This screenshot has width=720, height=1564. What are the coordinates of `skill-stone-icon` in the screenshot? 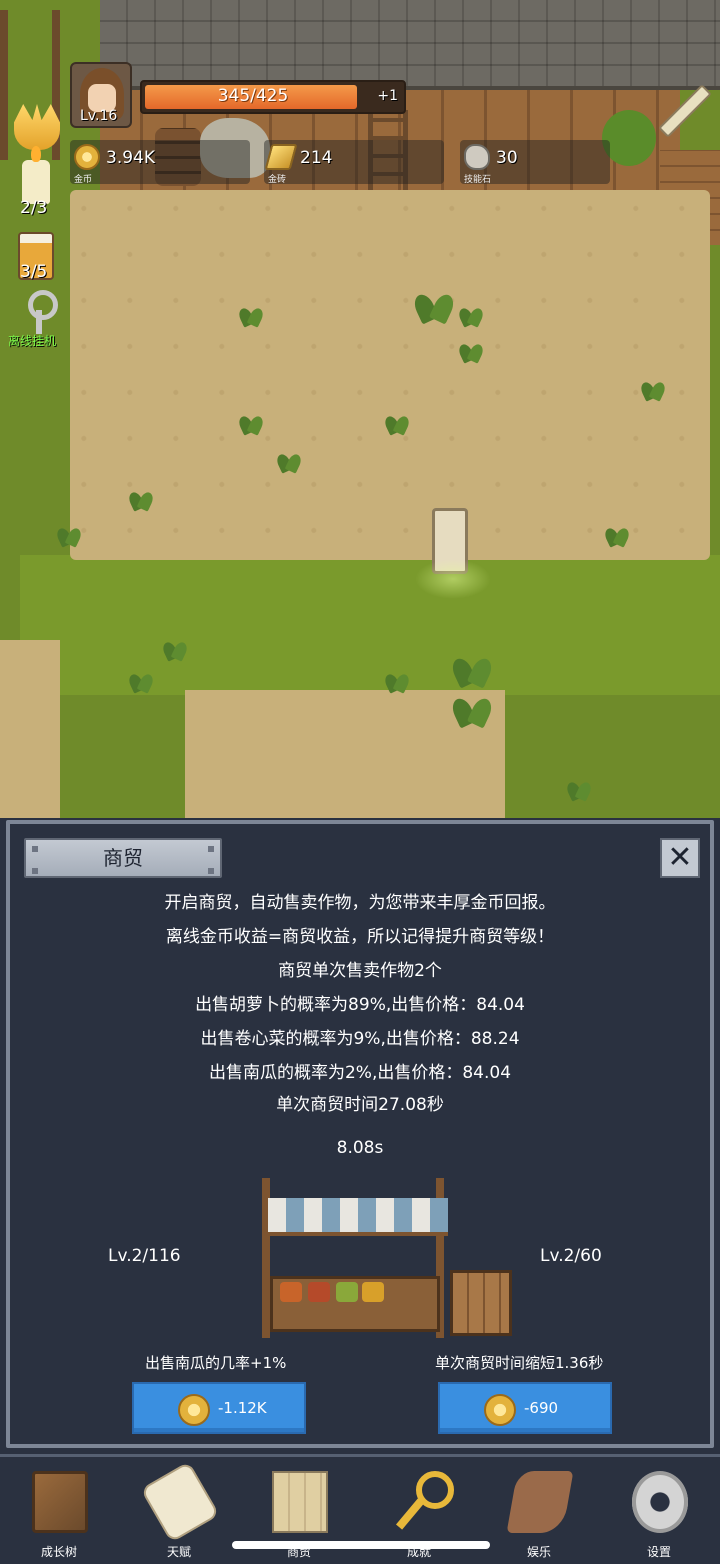 It's located at (477, 157).